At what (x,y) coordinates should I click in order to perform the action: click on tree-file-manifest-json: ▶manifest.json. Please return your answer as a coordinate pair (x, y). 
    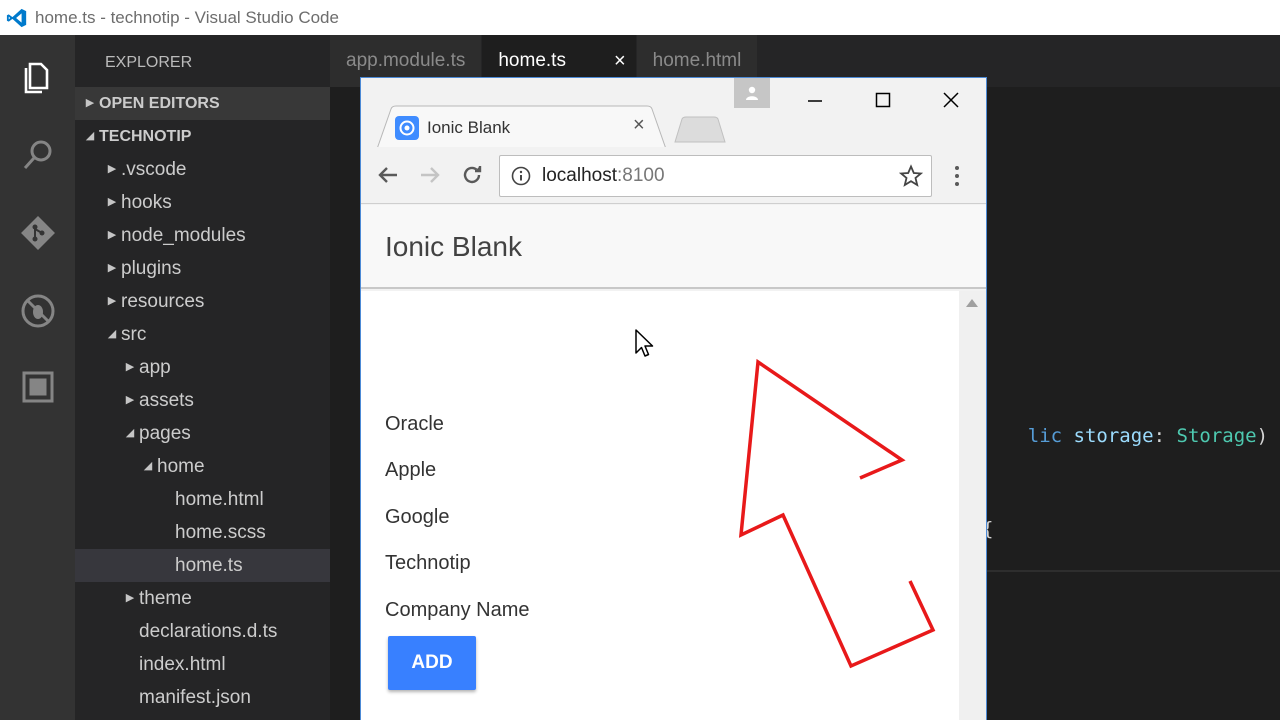
    Looking at the image, I should click on (202, 697).